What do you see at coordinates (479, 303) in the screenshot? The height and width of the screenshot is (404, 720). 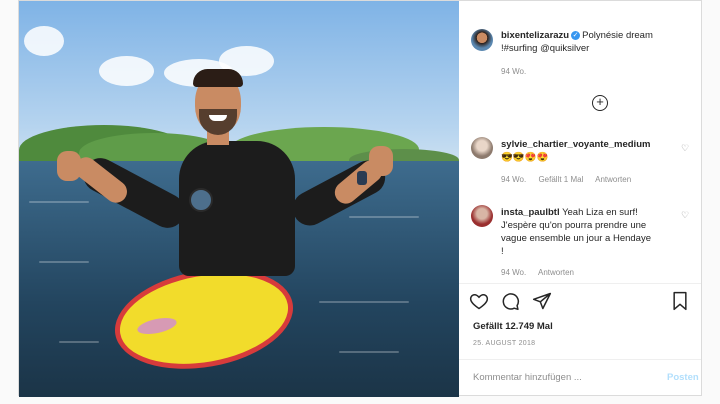 I see `heart-icon` at bounding box center [479, 303].